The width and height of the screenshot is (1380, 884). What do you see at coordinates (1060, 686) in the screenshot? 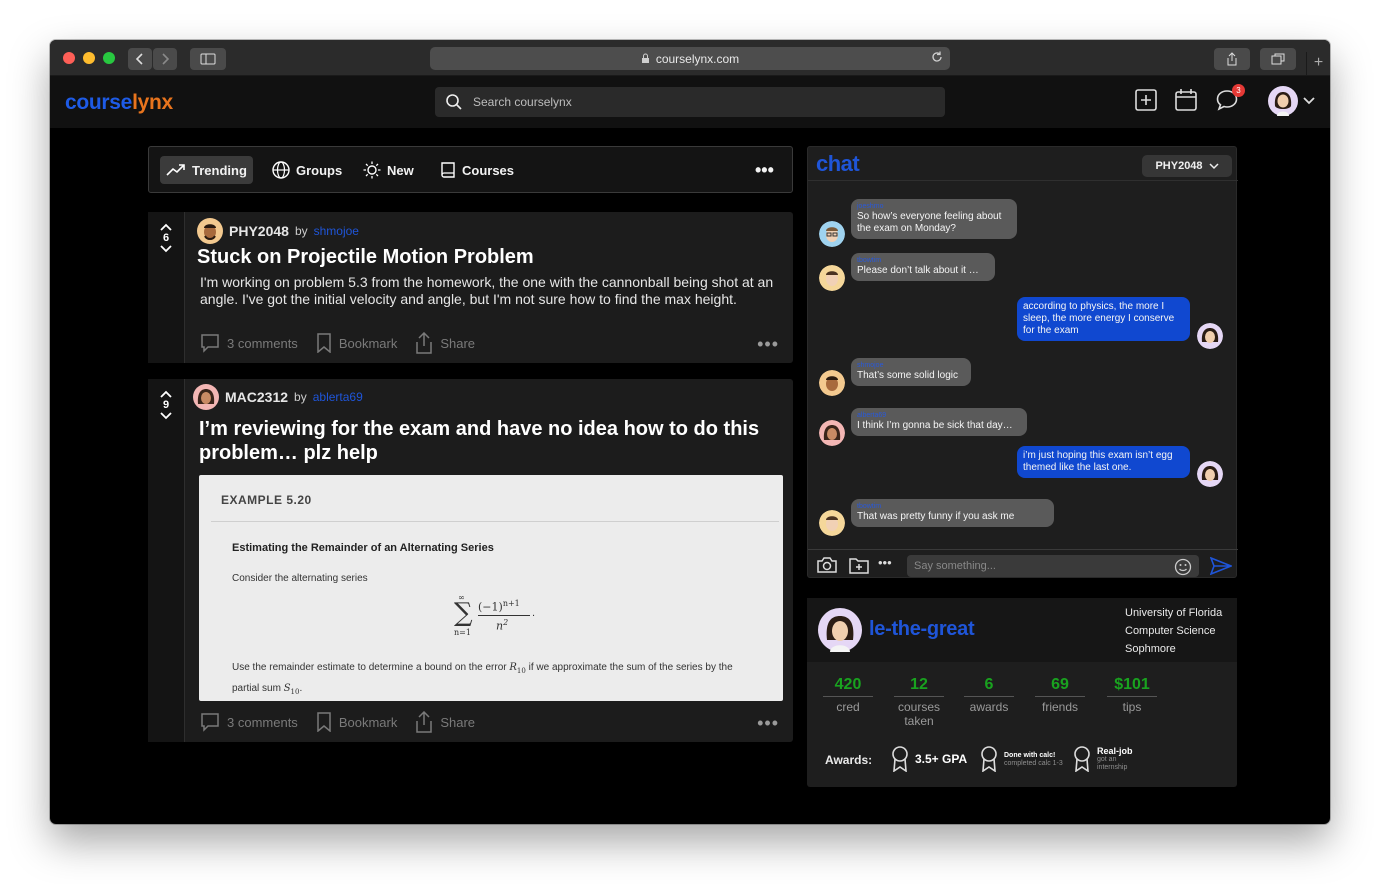
I see `stat-value: 69` at bounding box center [1060, 686].